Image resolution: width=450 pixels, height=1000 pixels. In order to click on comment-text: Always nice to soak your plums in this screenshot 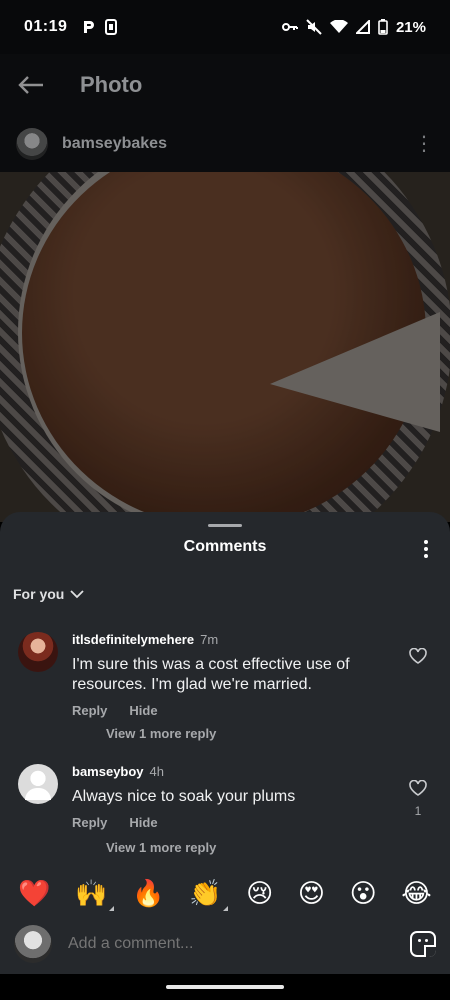, I will do `click(184, 796)`.